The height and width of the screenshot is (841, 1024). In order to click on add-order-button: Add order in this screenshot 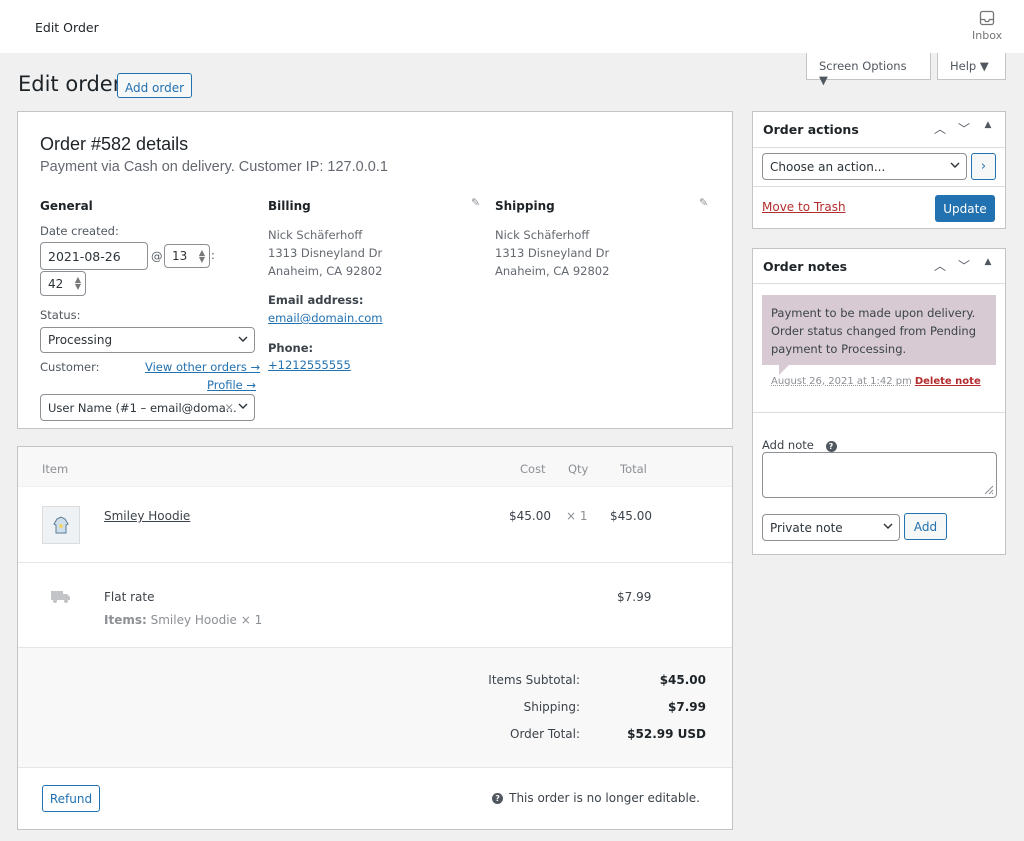, I will do `click(155, 85)`.